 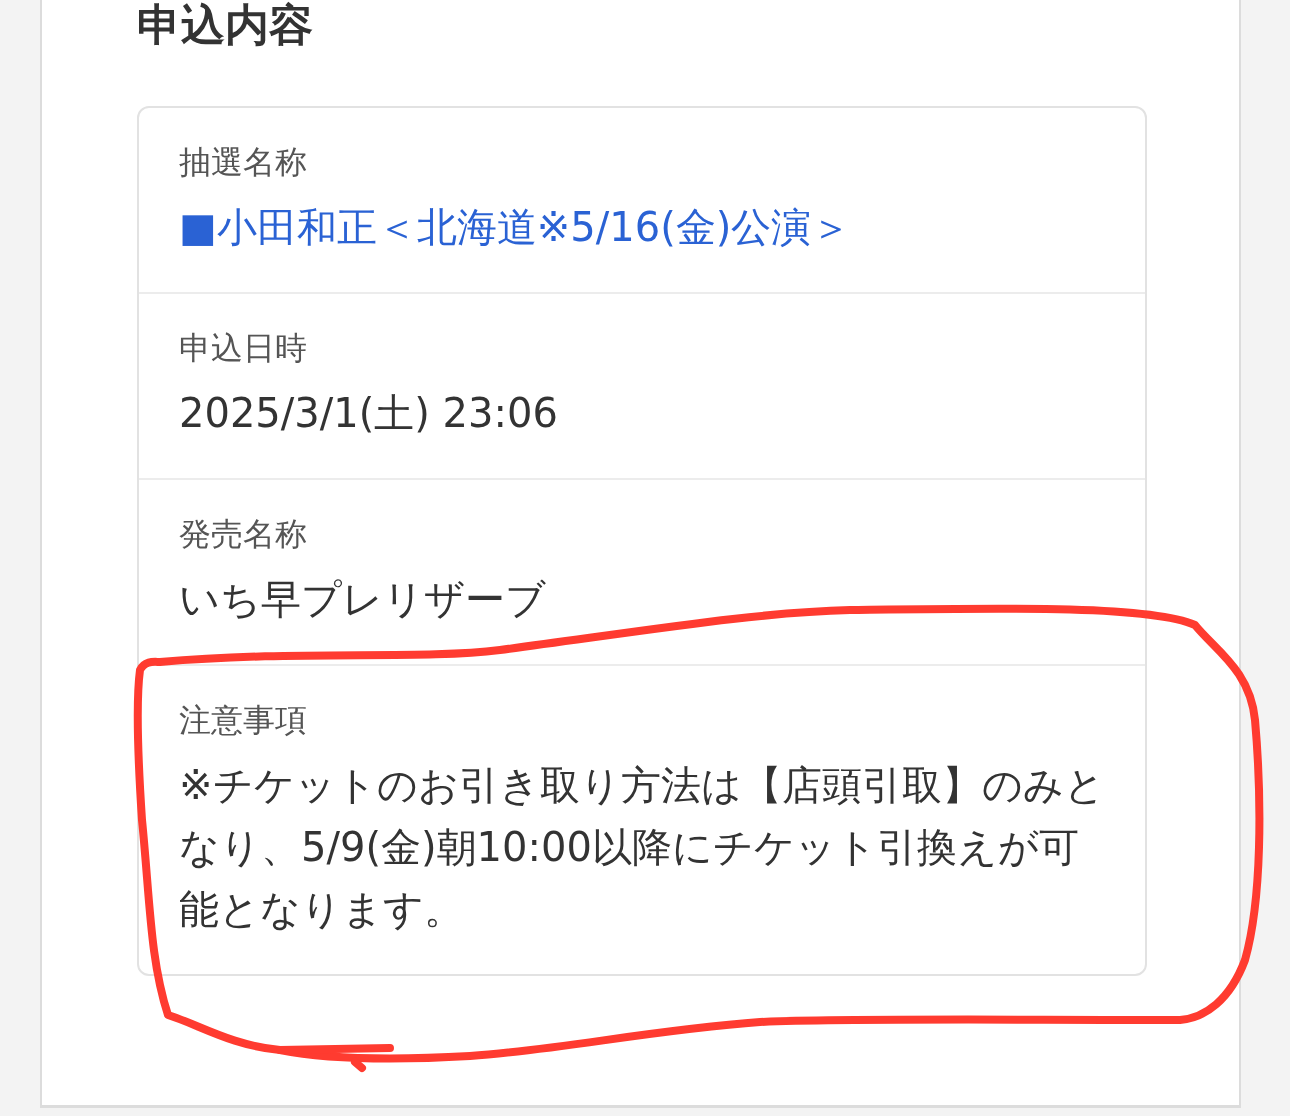 I want to click on field-label: 抽選名称, so click(x=243, y=162).